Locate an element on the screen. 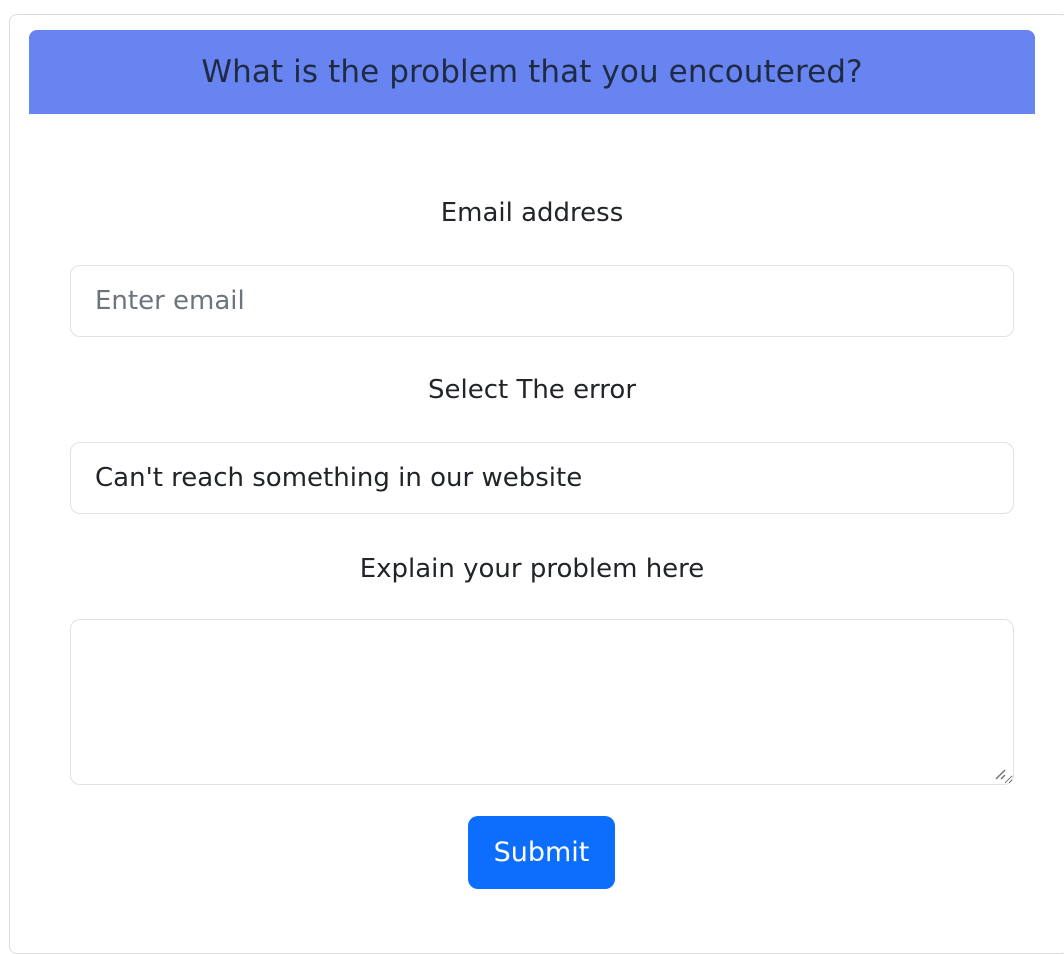  error-select: Can't reach something in our website is located at coordinates (542, 478).